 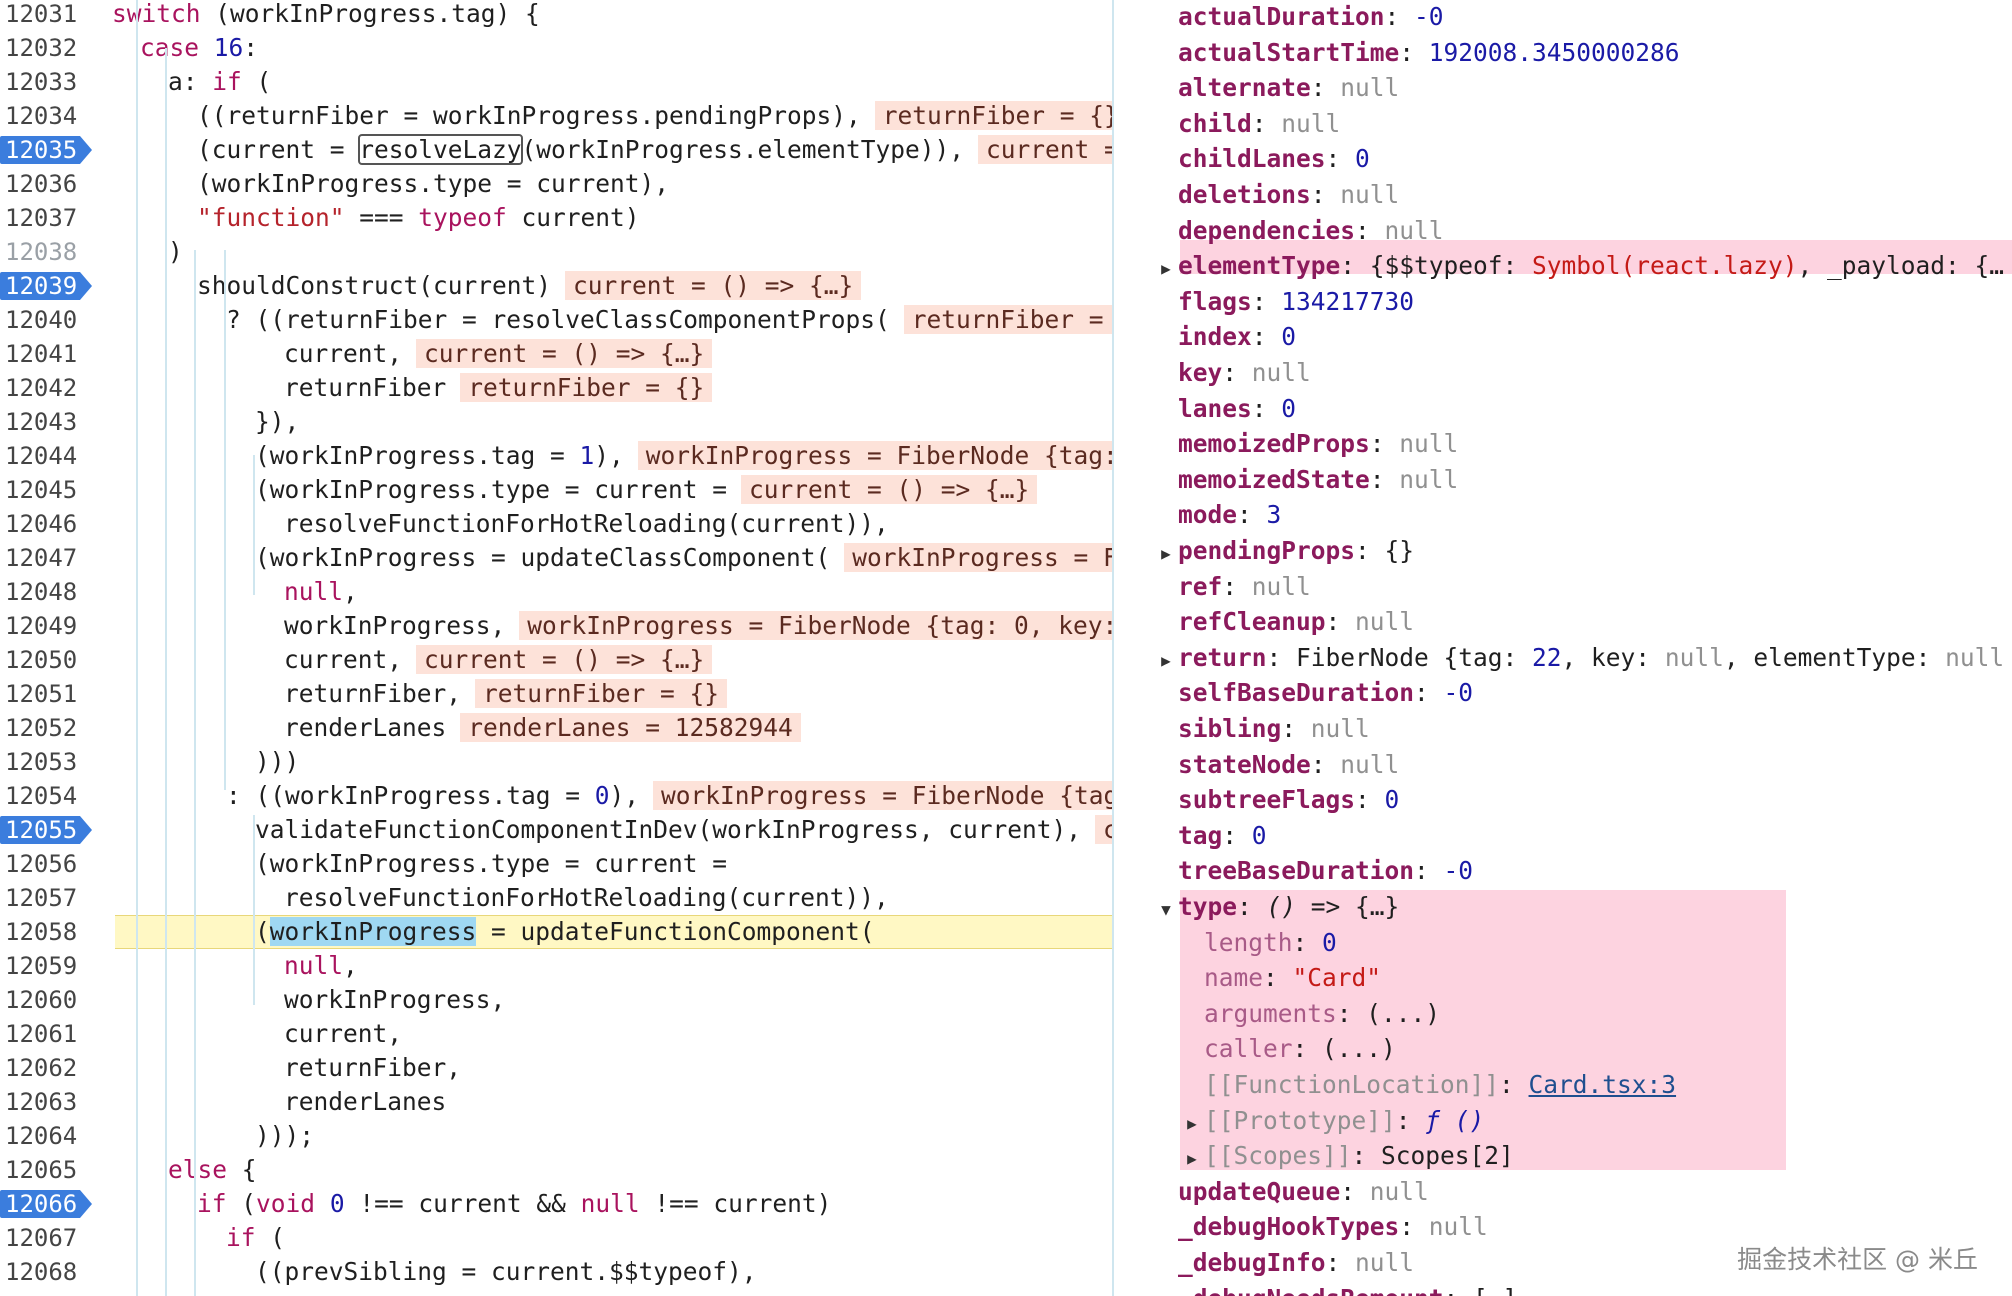 What do you see at coordinates (1583, 195) in the screenshot?
I see `scope-property-row: deletions: null` at bounding box center [1583, 195].